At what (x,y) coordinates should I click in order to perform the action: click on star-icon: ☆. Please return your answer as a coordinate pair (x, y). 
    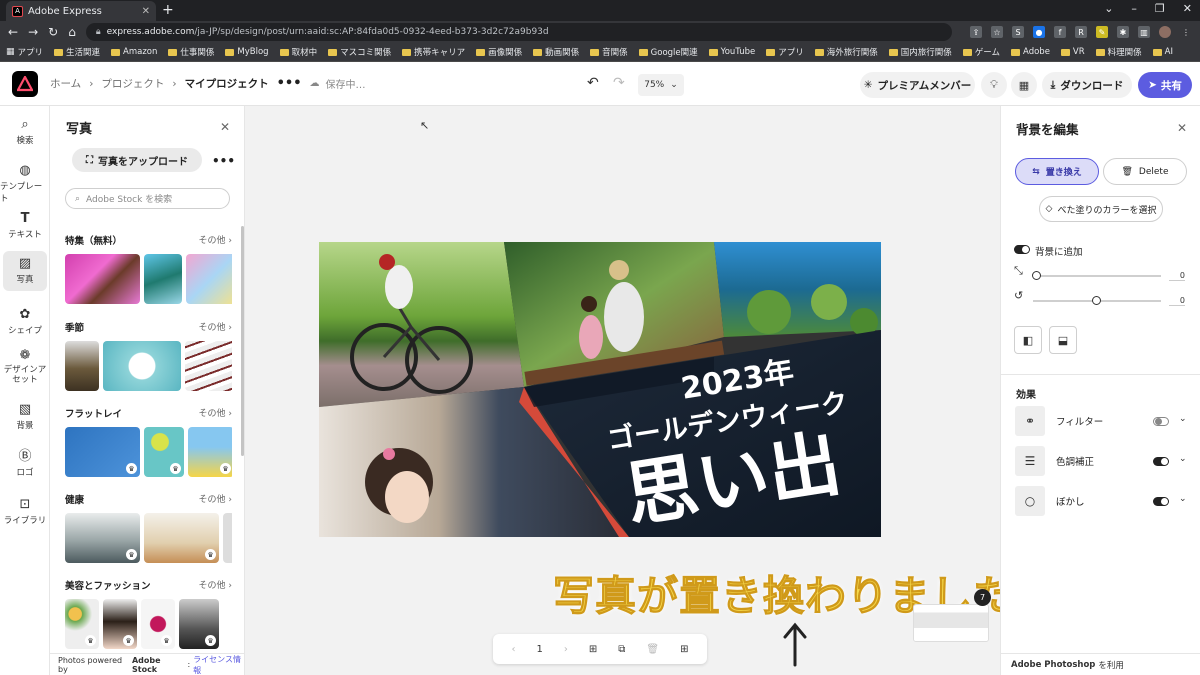
    Looking at the image, I should click on (997, 32).